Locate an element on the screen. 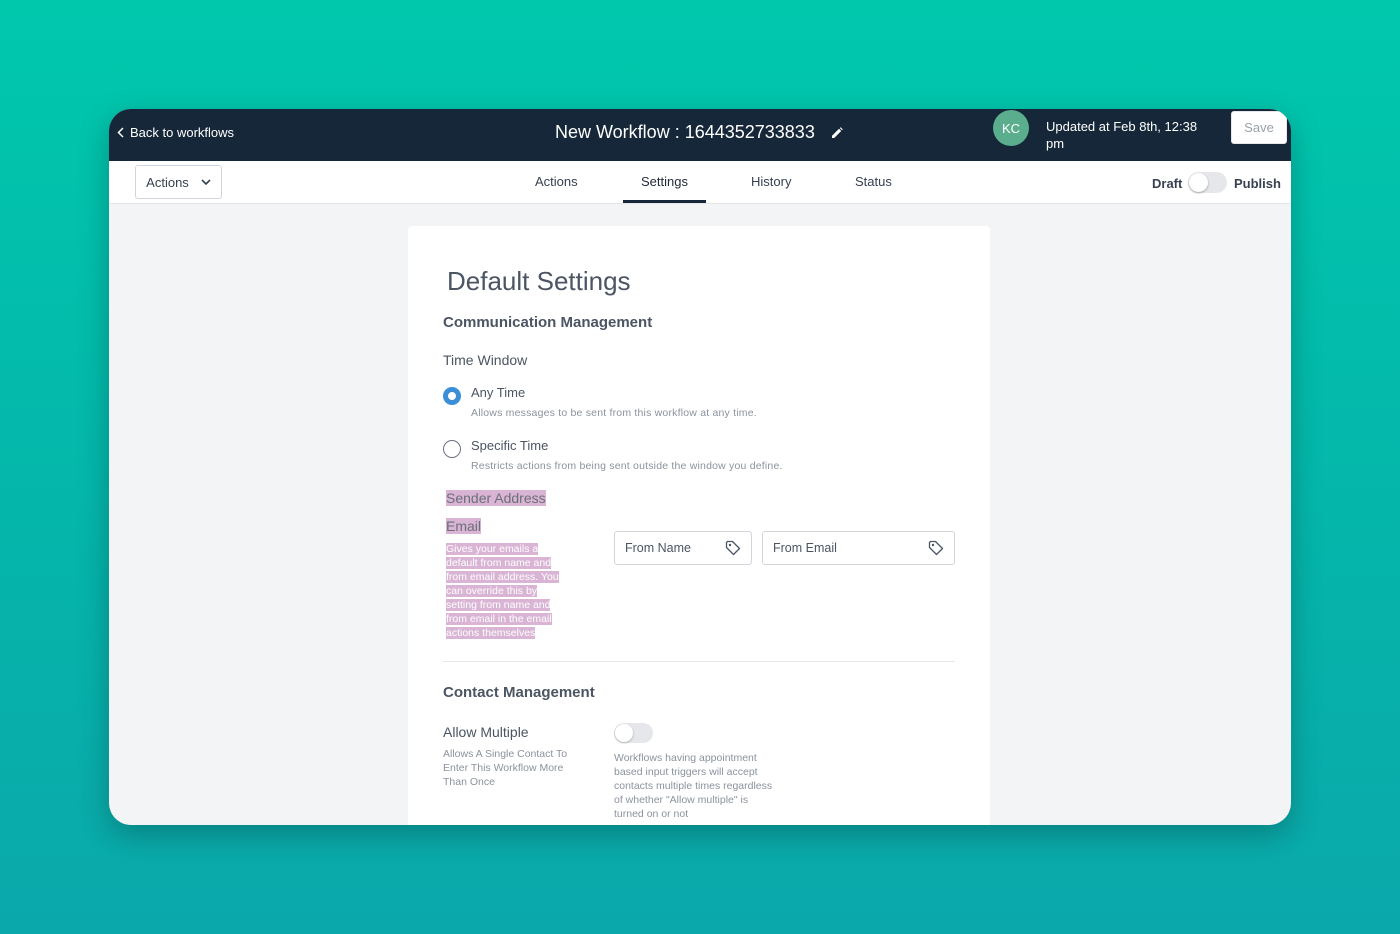 The height and width of the screenshot is (934, 1400). draft-label: Draft is located at coordinates (1167, 183).